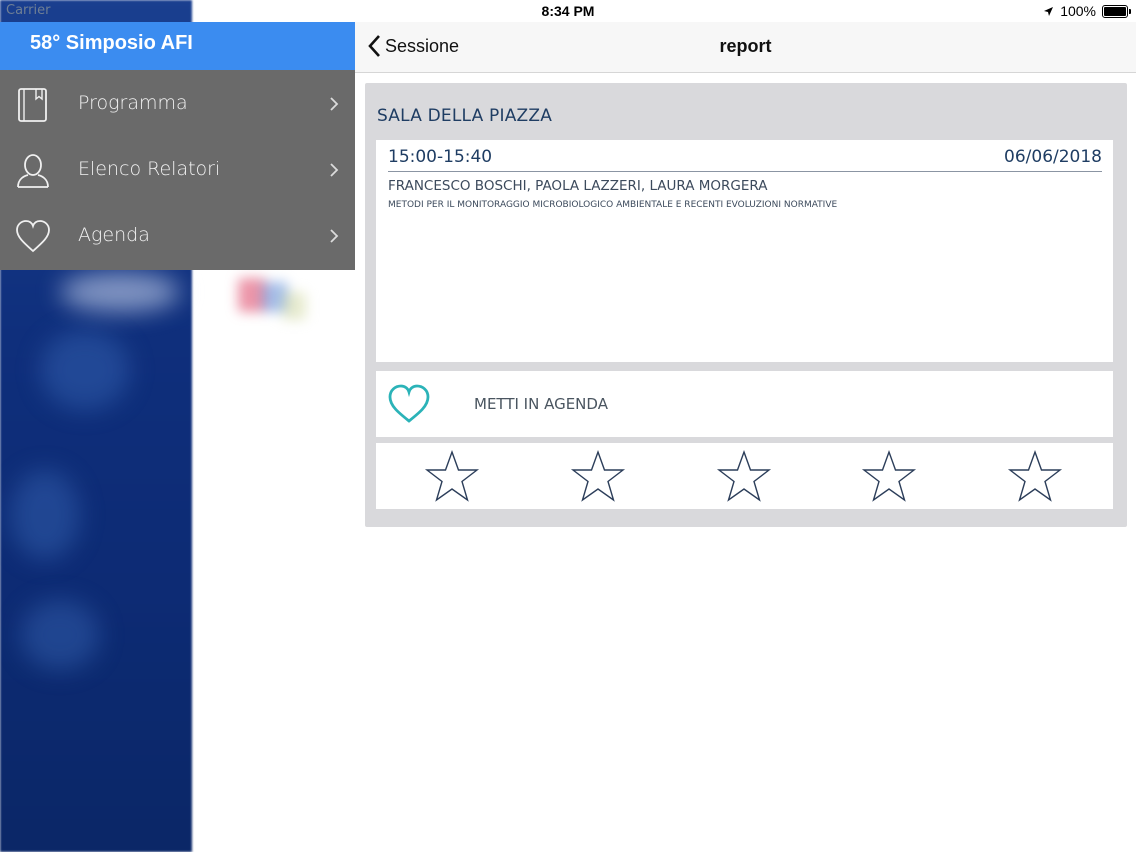 This screenshot has width=1136, height=852. What do you see at coordinates (32, 105) in the screenshot?
I see `book-icon` at bounding box center [32, 105].